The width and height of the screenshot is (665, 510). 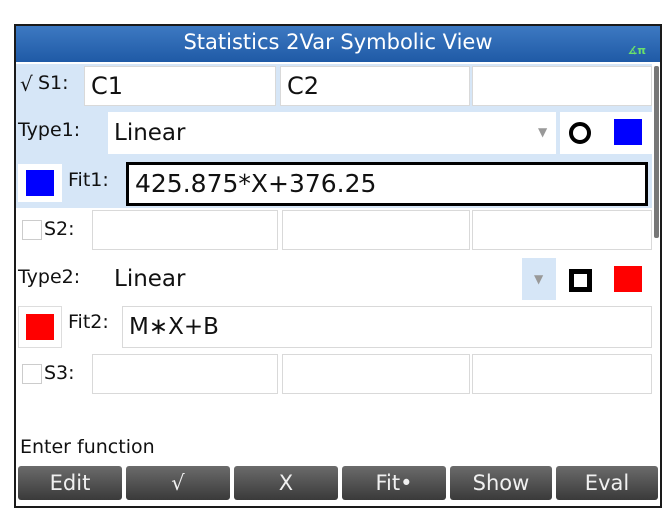 I want to click on softkey-menu: Edit √ X Fit• Show Eval, so click(x=338, y=484).